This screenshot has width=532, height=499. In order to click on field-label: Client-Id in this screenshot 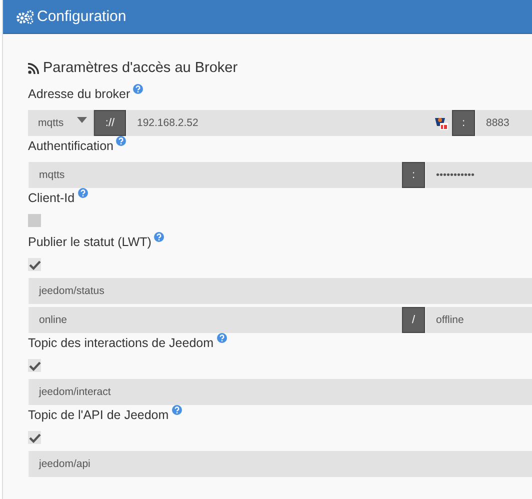, I will do `click(51, 198)`.